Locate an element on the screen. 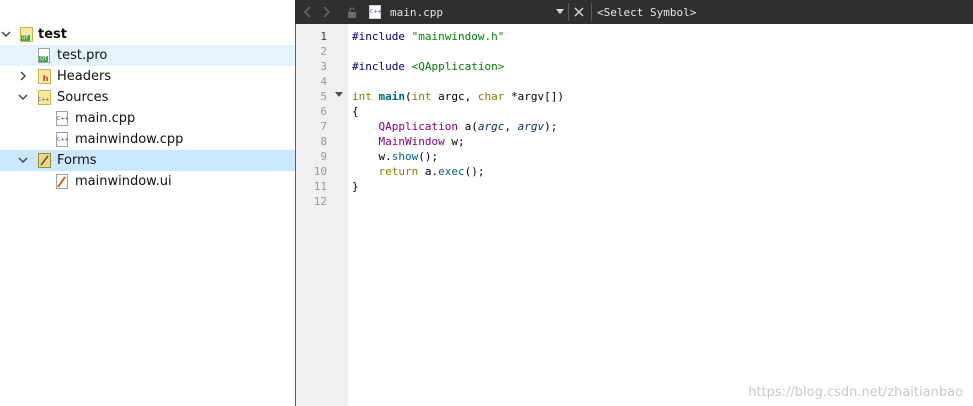 This screenshot has width=973, height=406. line-number: 9 is located at coordinates (323, 156).